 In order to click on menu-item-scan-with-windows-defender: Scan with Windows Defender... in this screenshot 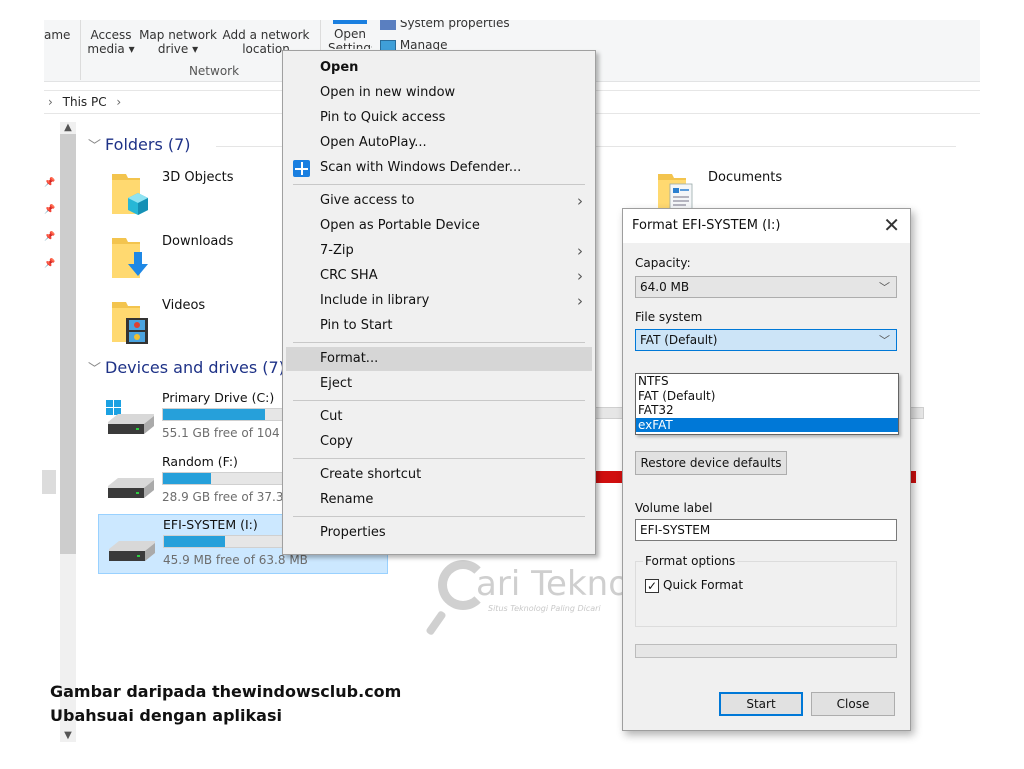, I will do `click(439, 168)`.